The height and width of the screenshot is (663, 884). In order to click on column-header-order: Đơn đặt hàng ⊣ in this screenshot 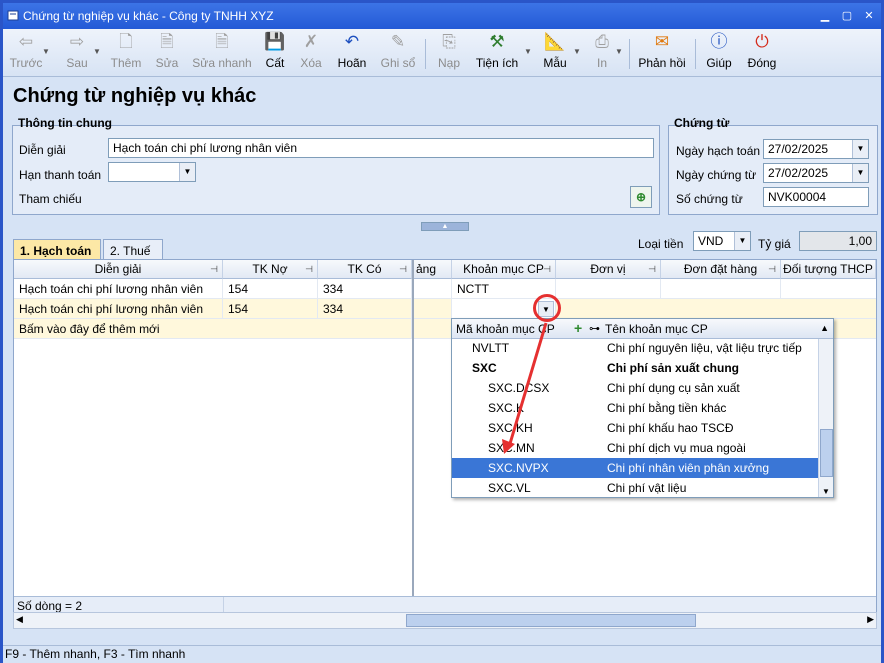, I will do `click(721, 269)`.